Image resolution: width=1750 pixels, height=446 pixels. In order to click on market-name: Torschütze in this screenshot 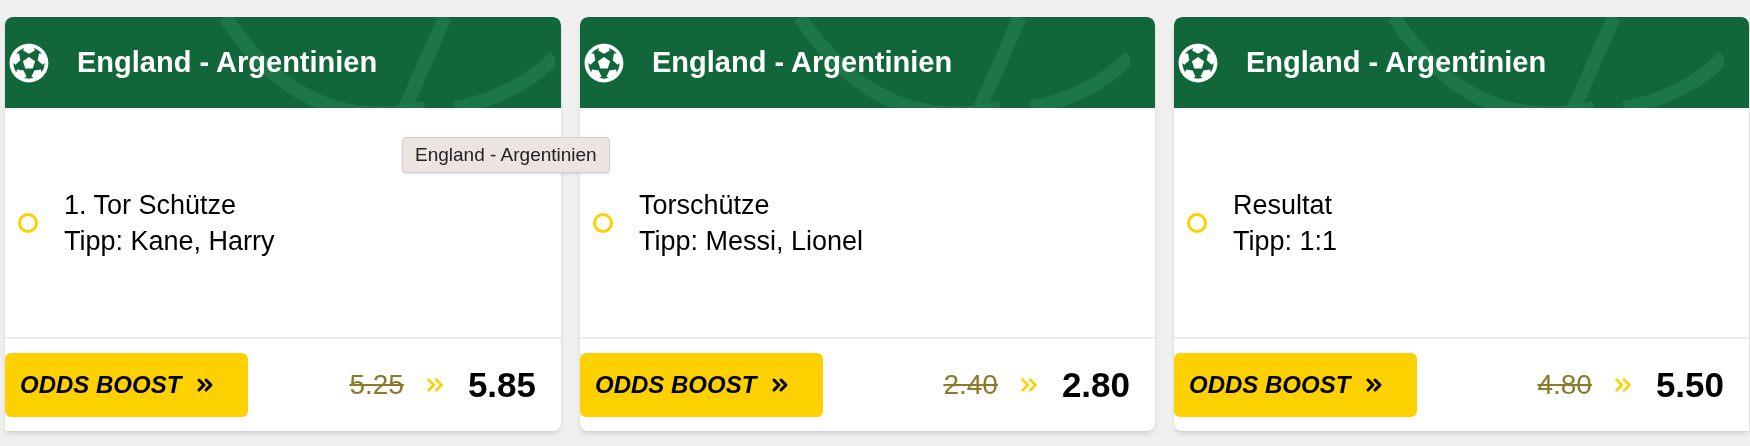, I will do `click(705, 205)`.